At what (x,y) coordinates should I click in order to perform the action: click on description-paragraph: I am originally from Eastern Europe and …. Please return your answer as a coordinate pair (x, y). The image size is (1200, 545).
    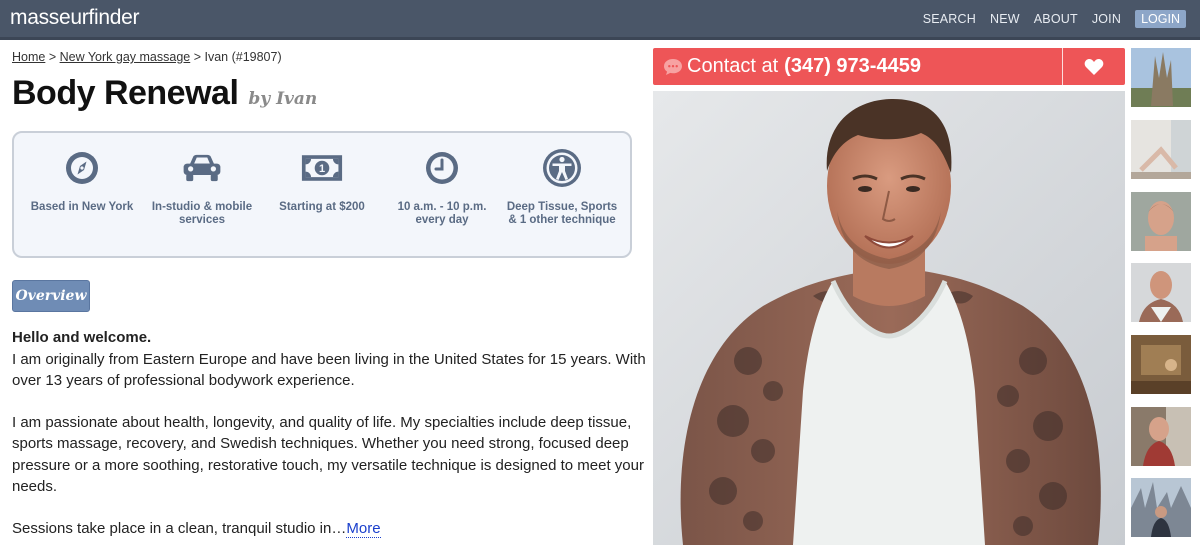
    Looking at the image, I should click on (329, 370).